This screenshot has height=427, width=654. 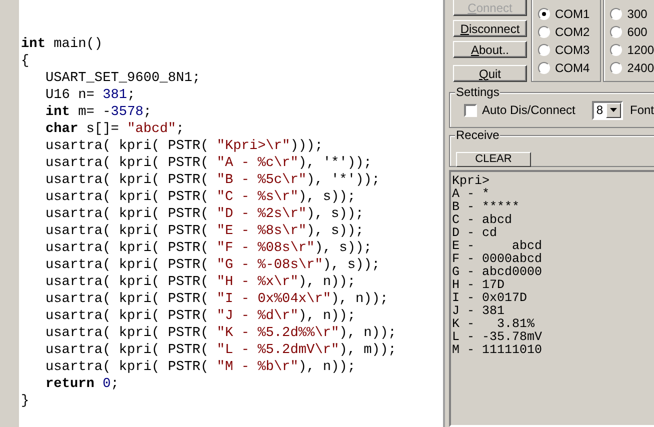 What do you see at coordinates (498, 246) in the screenshot?
I see `output-line: E - abcd` at bounding box center [498, 246].